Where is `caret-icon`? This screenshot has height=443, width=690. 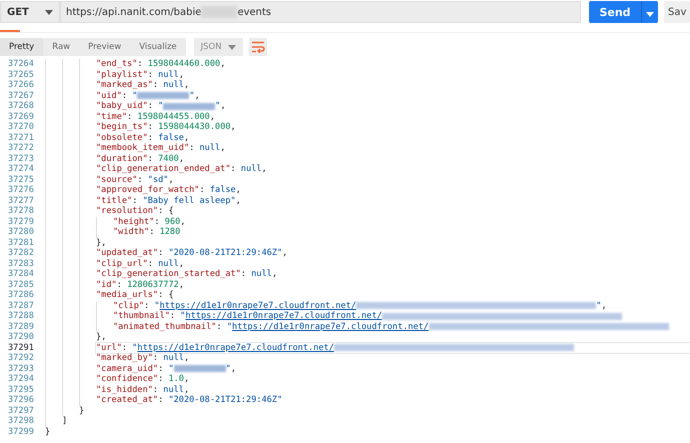 caret-icon is located at coordinates (650, 14).